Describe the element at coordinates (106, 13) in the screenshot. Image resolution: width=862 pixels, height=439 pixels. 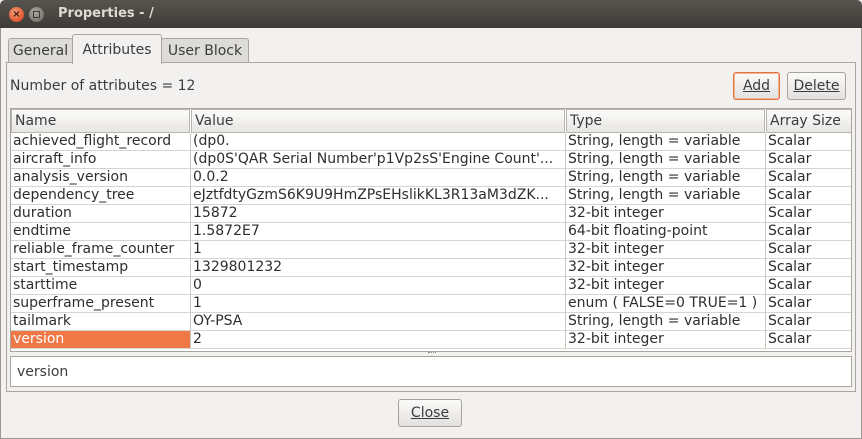
I see `window-title: Properties - /` at that location.